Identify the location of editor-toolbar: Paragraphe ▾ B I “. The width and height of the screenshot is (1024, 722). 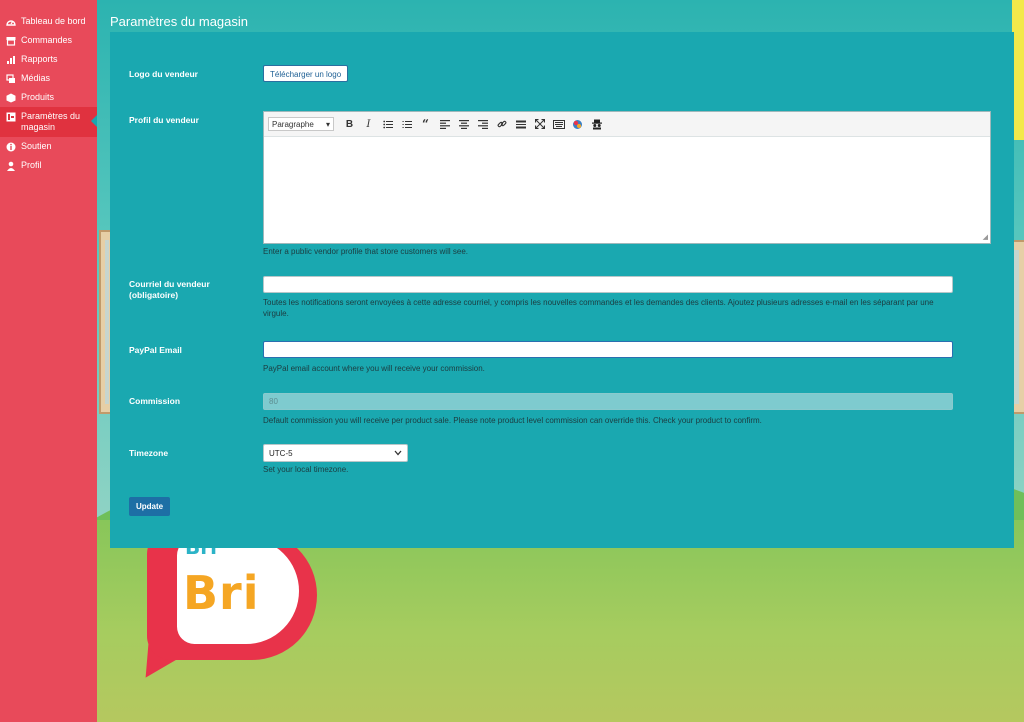
(627, 124).